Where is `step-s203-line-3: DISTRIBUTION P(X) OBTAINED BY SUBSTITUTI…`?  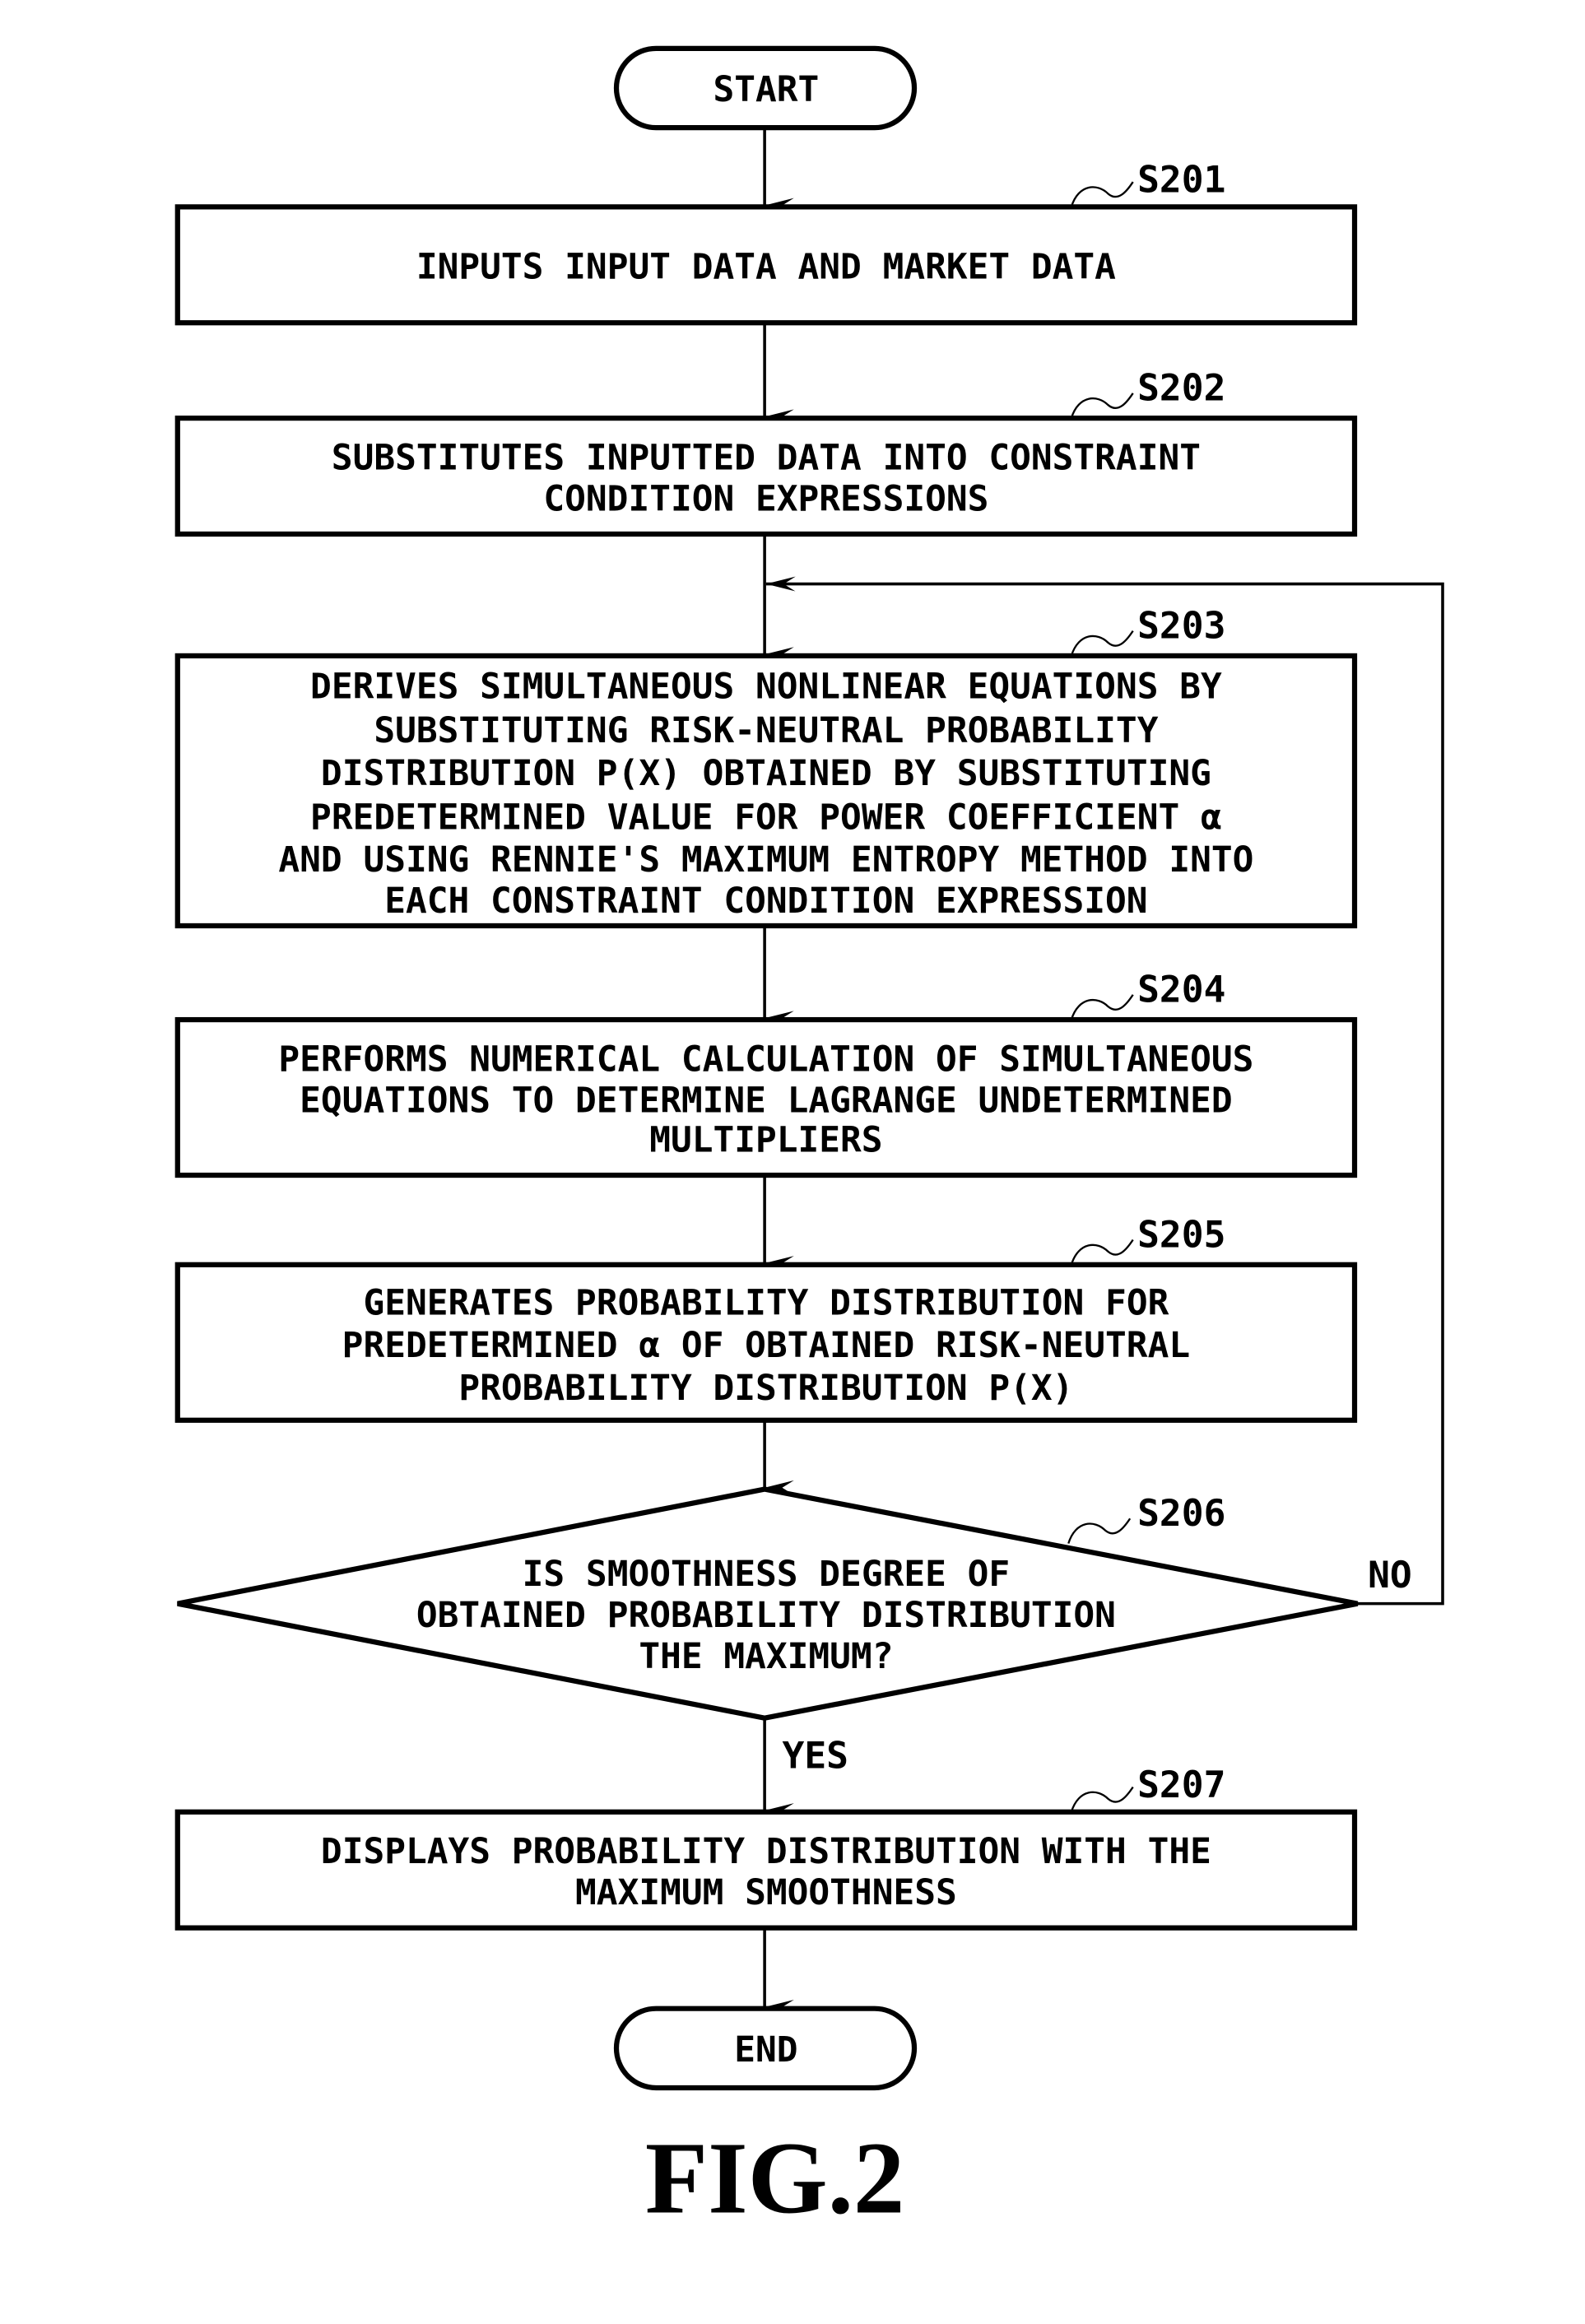 step-s203-line-3: DISTRIBUTION P(X) OBTAINED BY SUBSTITUTI… is located at coordinates (766, 773).